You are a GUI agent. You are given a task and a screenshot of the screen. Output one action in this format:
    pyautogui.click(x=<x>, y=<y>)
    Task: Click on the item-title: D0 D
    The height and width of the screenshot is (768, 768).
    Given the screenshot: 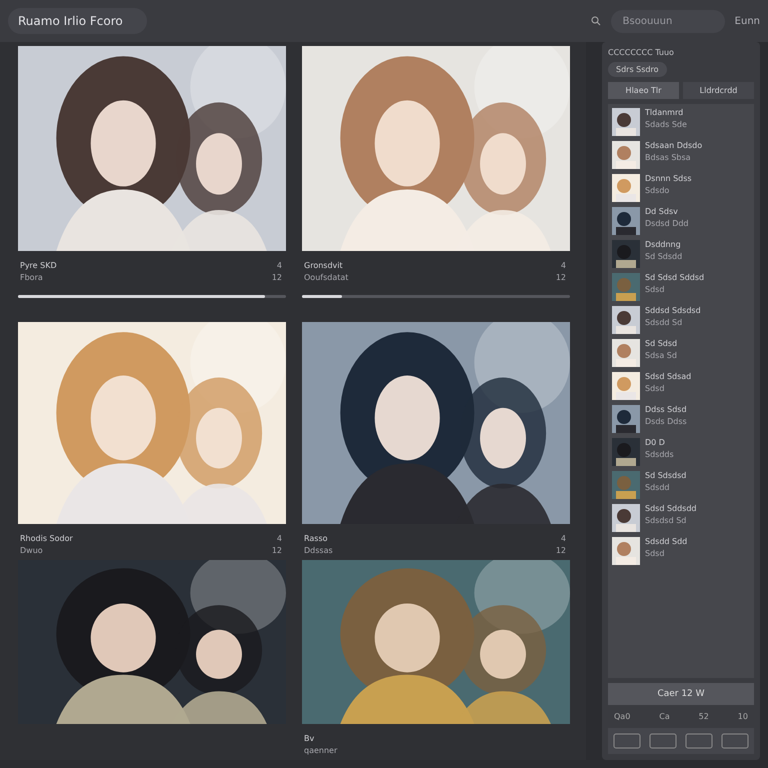 What is the action you would take?
    pyautogui.click(x=655, y=442)
    